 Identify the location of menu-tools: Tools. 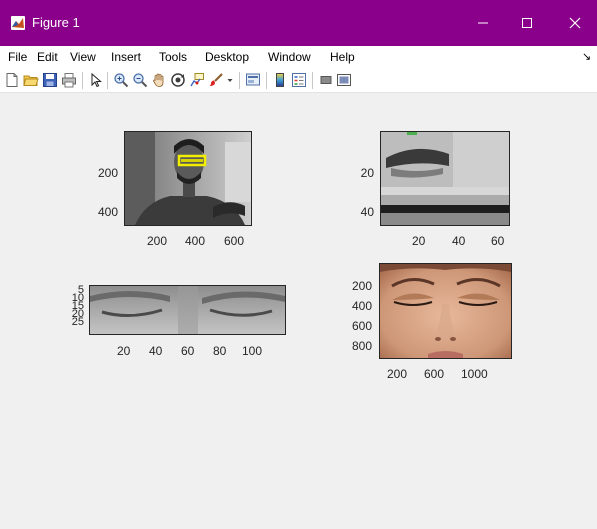
(173, 57).